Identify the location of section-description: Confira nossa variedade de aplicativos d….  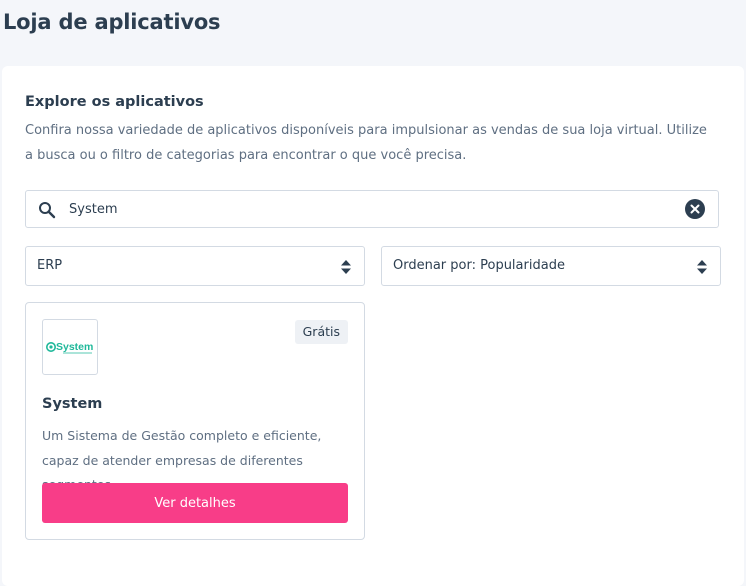
(366, 143).